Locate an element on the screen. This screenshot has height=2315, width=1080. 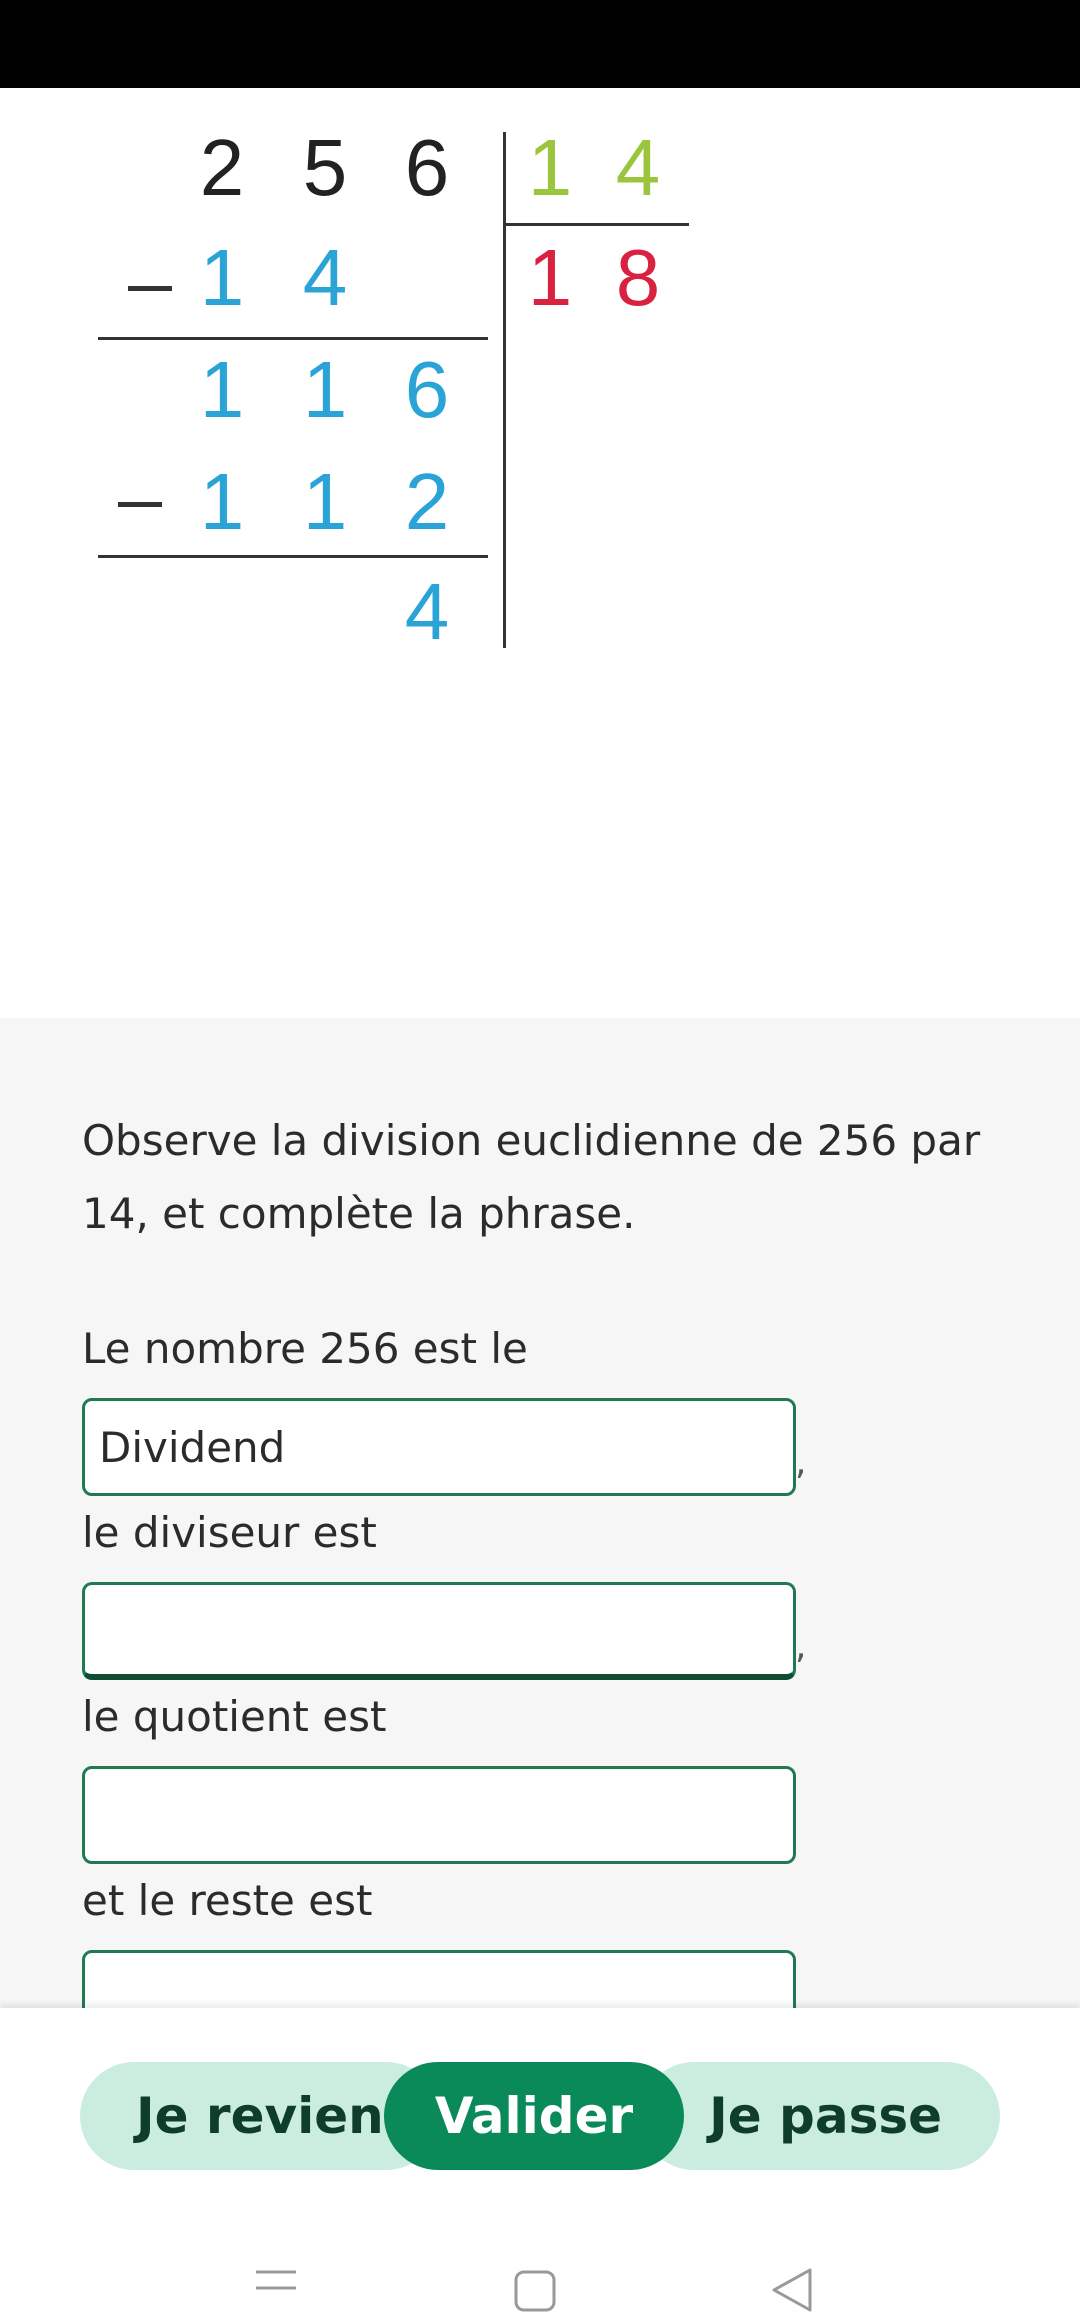
divisor-digit: 4 is located at coordinates (638, 167).